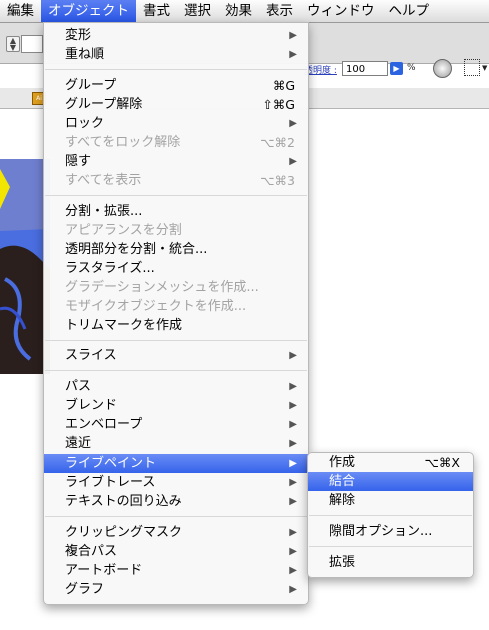  I want to click on menu-item-label: ロック, so click(85, 123).